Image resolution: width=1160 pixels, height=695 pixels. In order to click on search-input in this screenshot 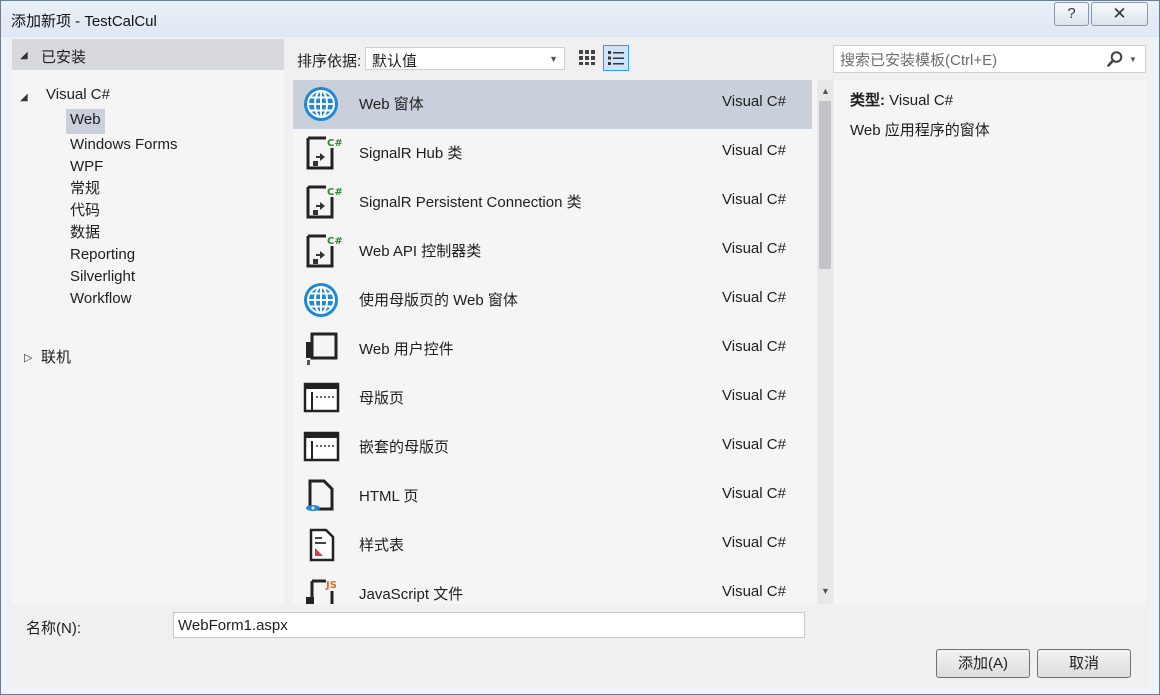, I will do `click(970, 60)`.